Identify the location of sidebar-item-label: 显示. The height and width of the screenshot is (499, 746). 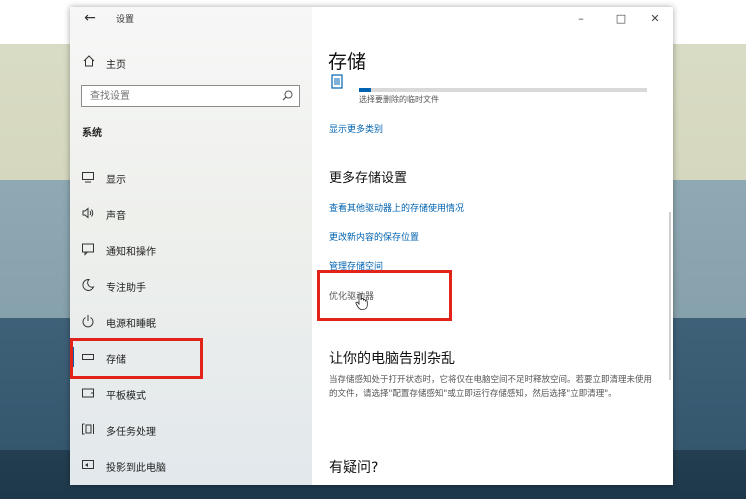
(116, 180).